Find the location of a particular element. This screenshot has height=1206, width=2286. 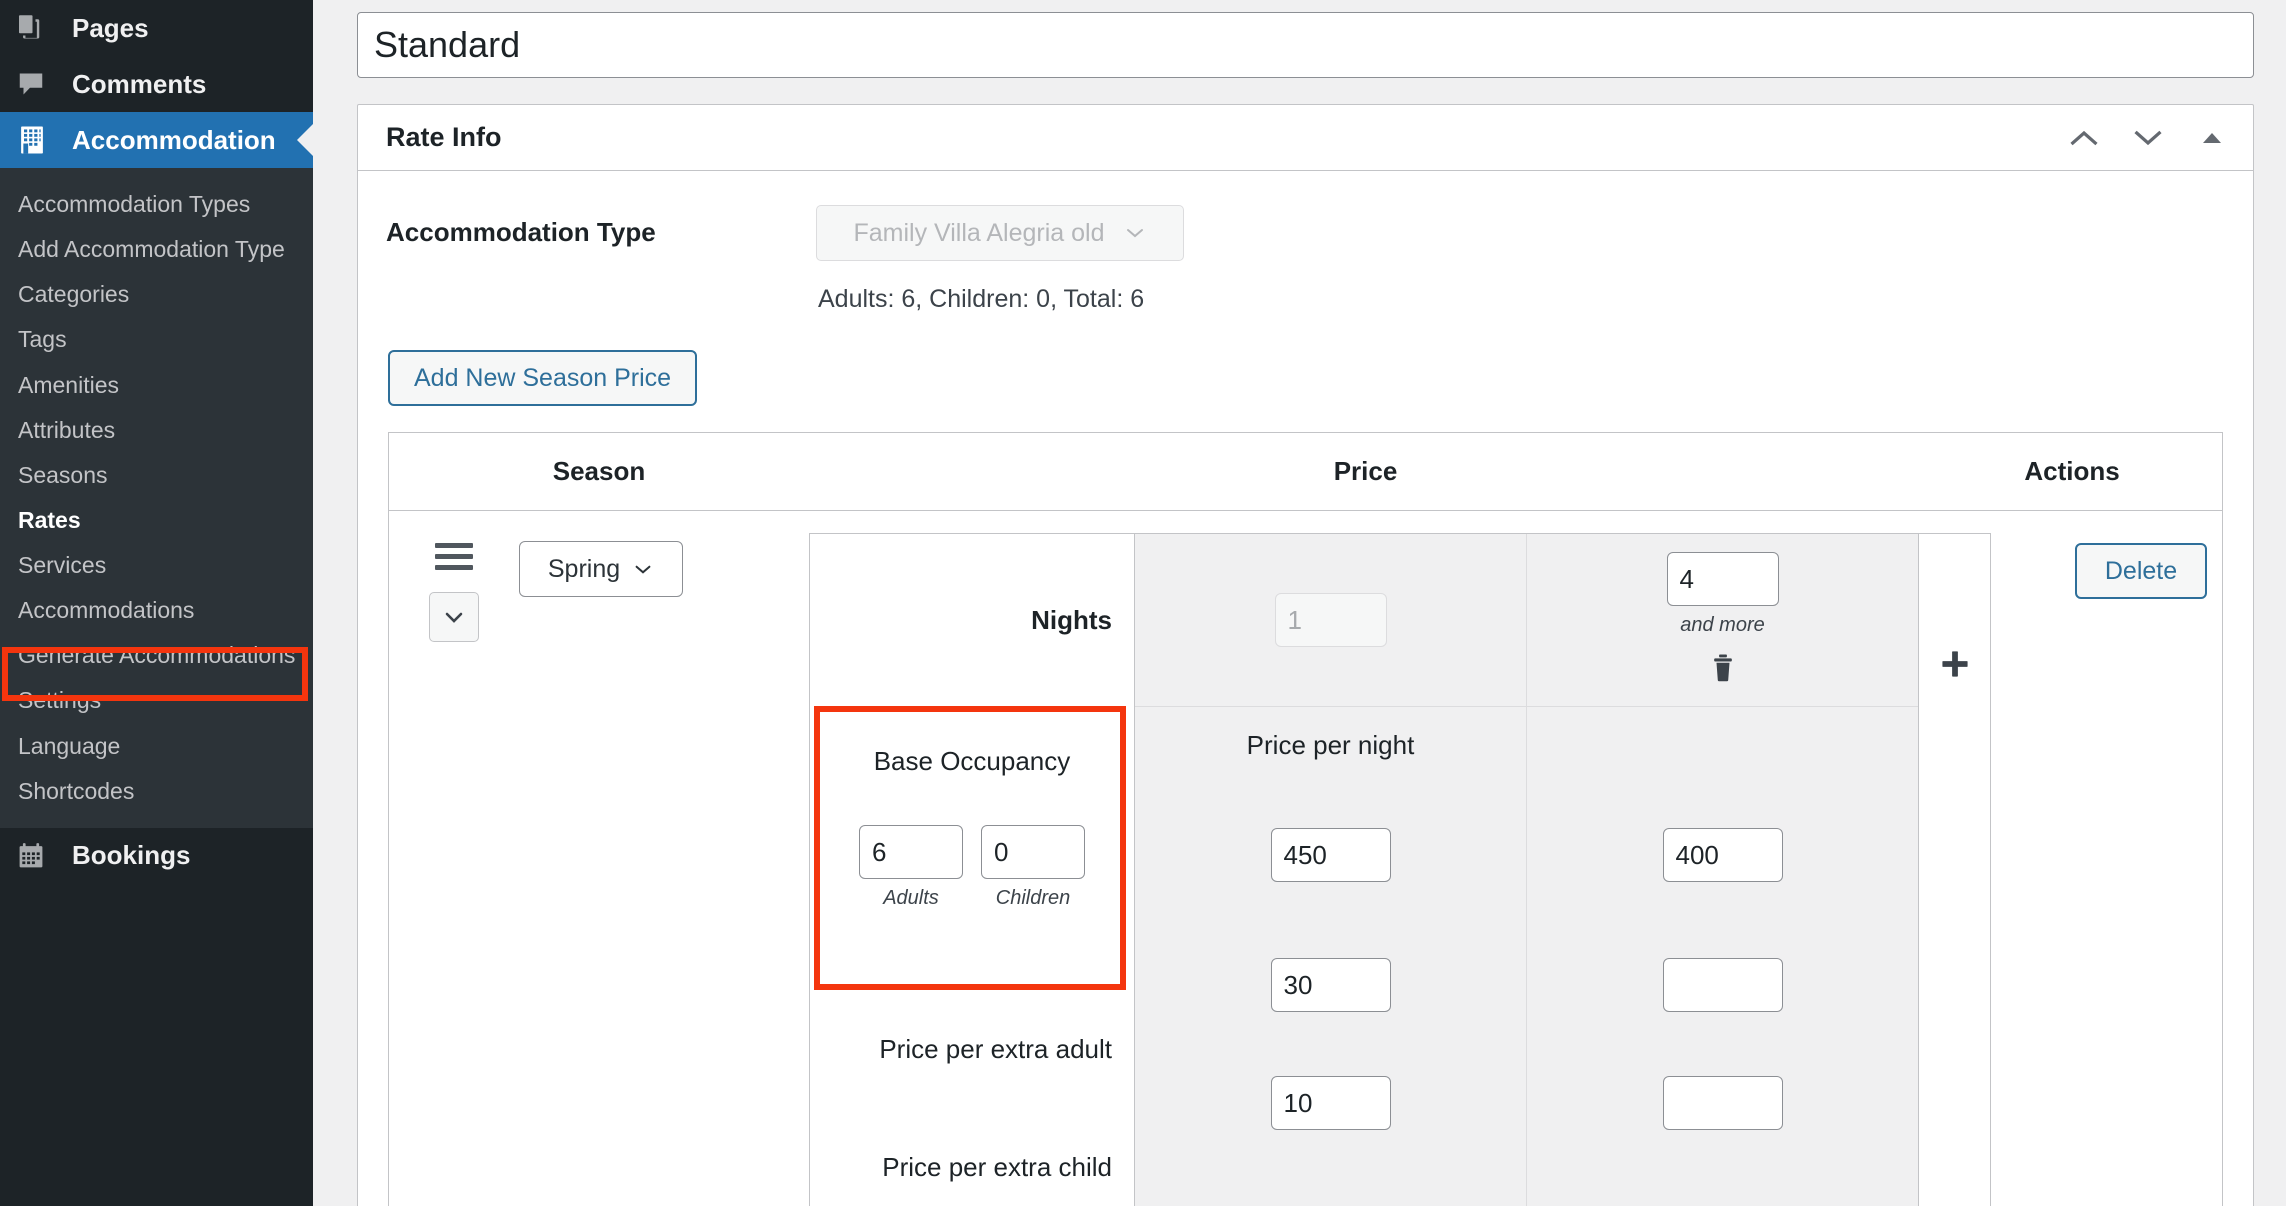

nights-stack-1: 1 is located at coordinates (1330, 620).